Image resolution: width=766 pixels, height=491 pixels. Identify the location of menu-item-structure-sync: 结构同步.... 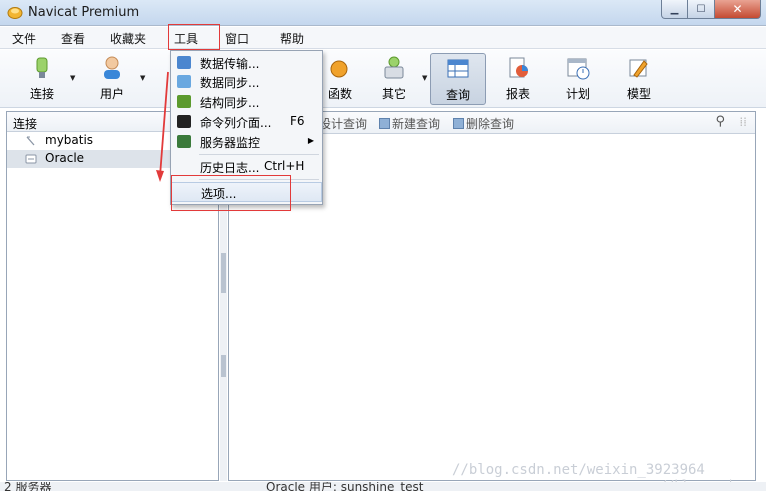
(246, 101).